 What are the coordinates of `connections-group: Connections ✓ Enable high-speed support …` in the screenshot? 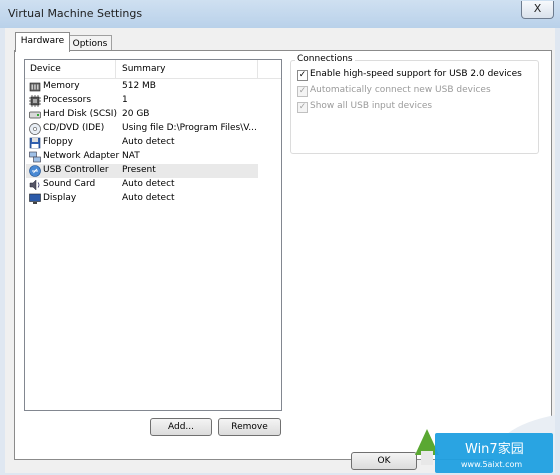 It's located at (414, 104).